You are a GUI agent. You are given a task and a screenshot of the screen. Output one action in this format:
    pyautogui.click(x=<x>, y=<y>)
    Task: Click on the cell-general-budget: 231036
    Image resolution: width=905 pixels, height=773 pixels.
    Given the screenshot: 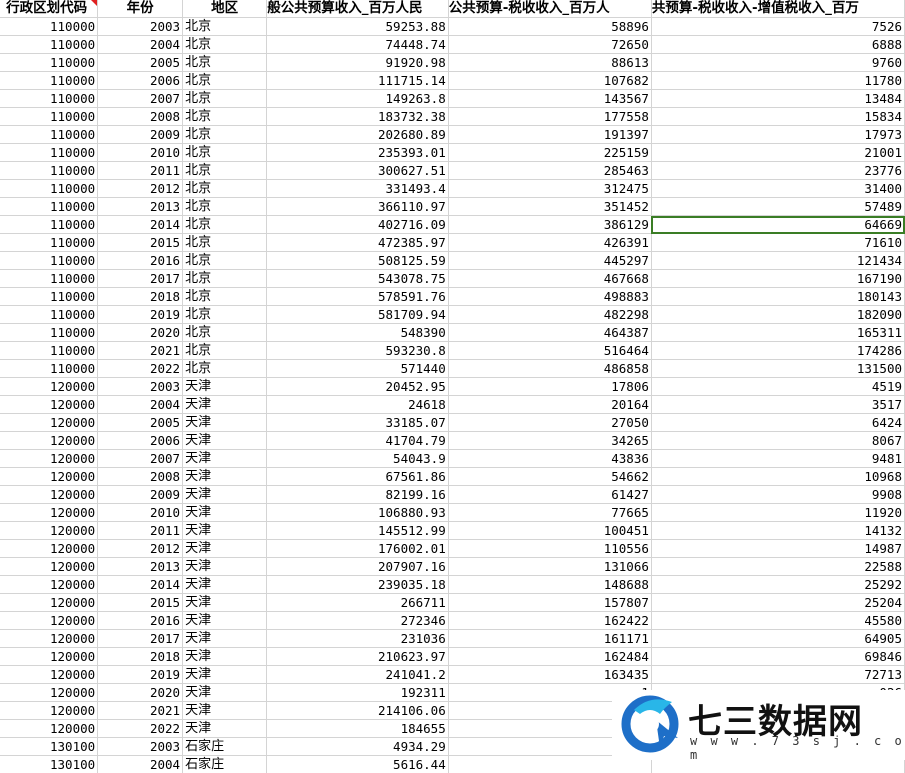 What is the action you would take?
    pyautogui.click(x=357, y=638)
    